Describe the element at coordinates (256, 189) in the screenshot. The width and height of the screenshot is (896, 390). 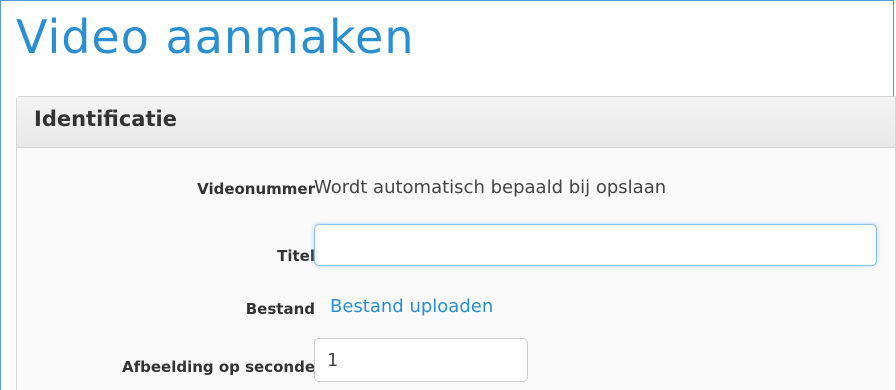
I see `videonummer-label: Videonummer` at that location.